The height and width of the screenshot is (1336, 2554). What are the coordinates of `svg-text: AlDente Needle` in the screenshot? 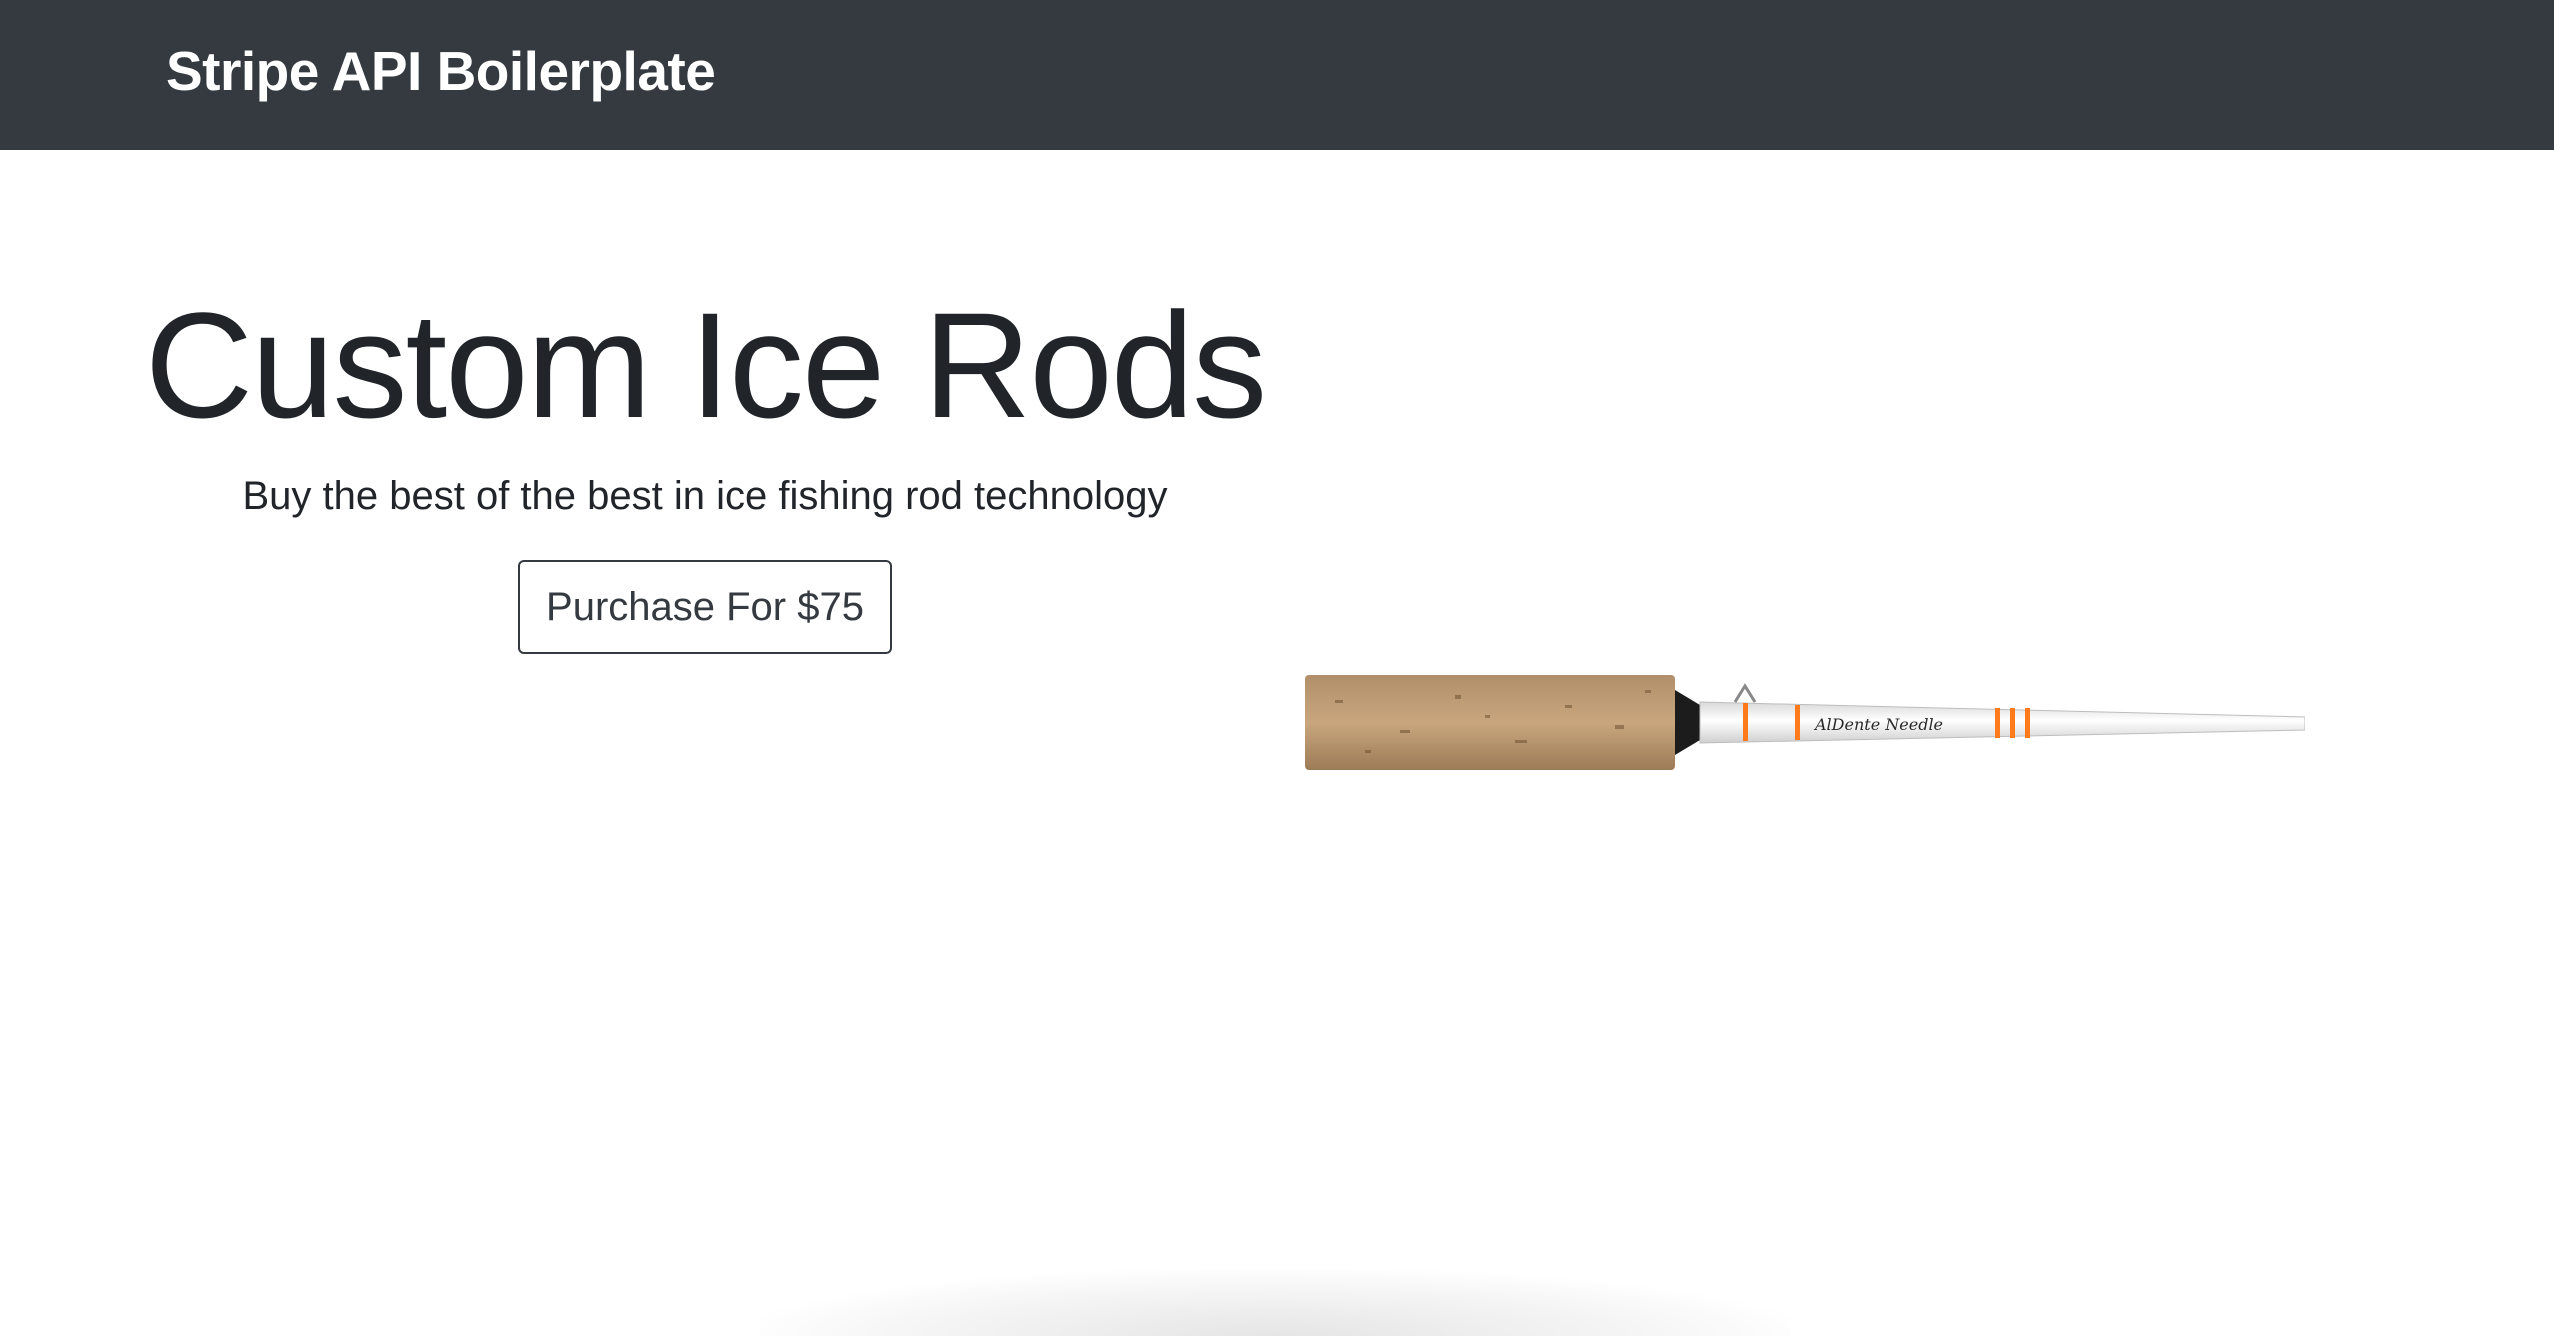 It's located at (1878, 724).